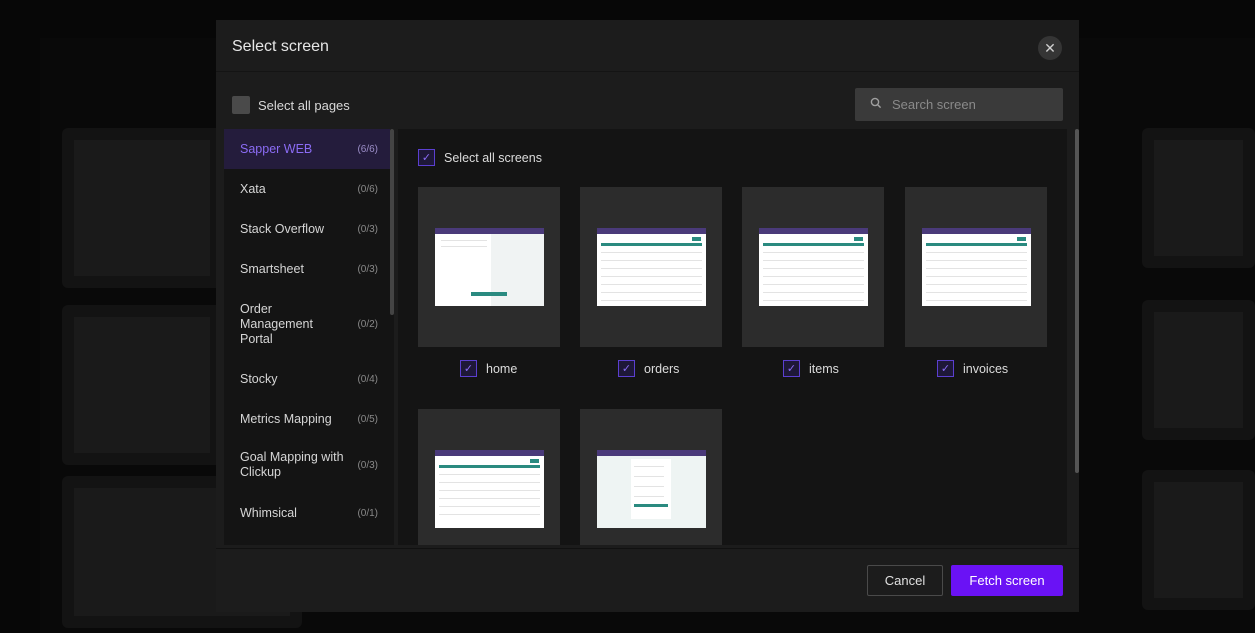 Image resolution: width=1255 pixels, height=633 pixels. Describe the element at coordinates (276, 148) in the screenshot. I see `page-name: Sapper WEB` at that location.